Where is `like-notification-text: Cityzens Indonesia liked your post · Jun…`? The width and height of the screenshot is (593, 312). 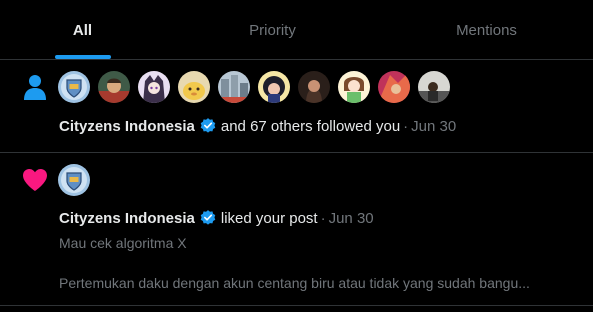 like-notification-text: Cityzens Indonesia liked your post · Jun… is located at coordinates (216, 218).